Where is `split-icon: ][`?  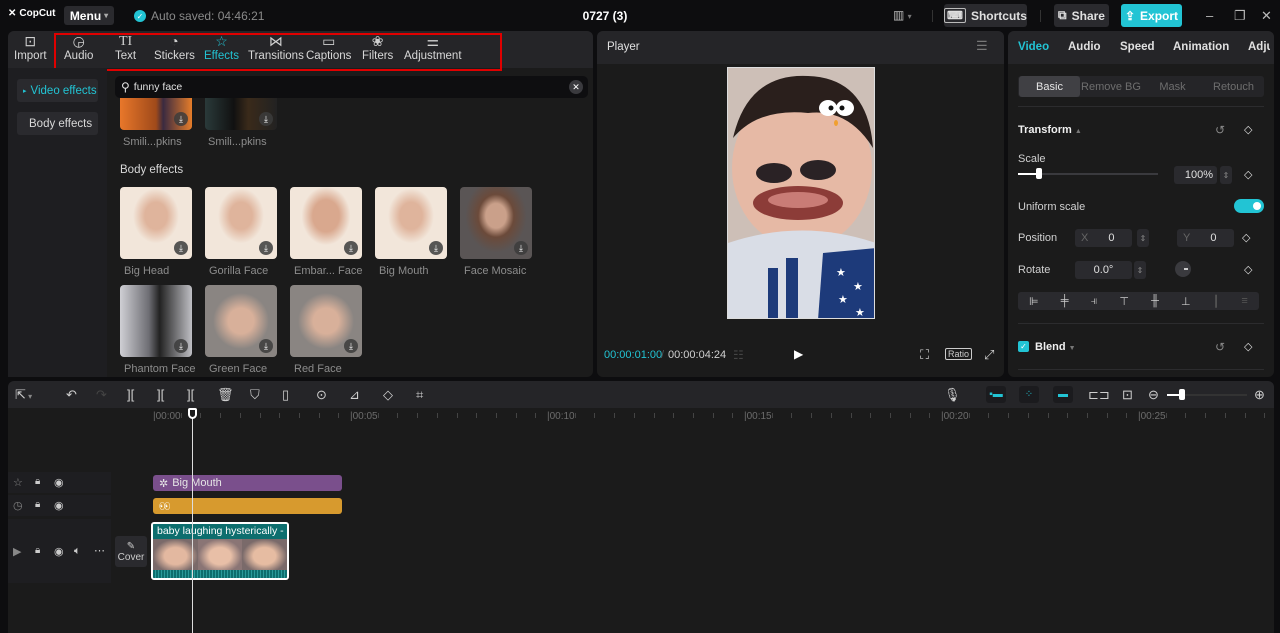
split-icon: ][ is located at coordinates (130, 394).